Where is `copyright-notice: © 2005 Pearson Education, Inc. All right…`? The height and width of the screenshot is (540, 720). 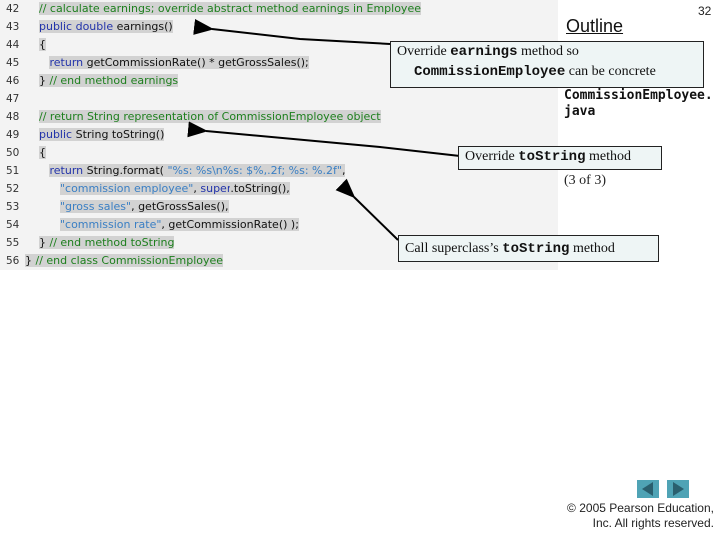
copyright-notice: © 2005 Pearson Education, Inc. All right… is located at coordinates (640, 516).